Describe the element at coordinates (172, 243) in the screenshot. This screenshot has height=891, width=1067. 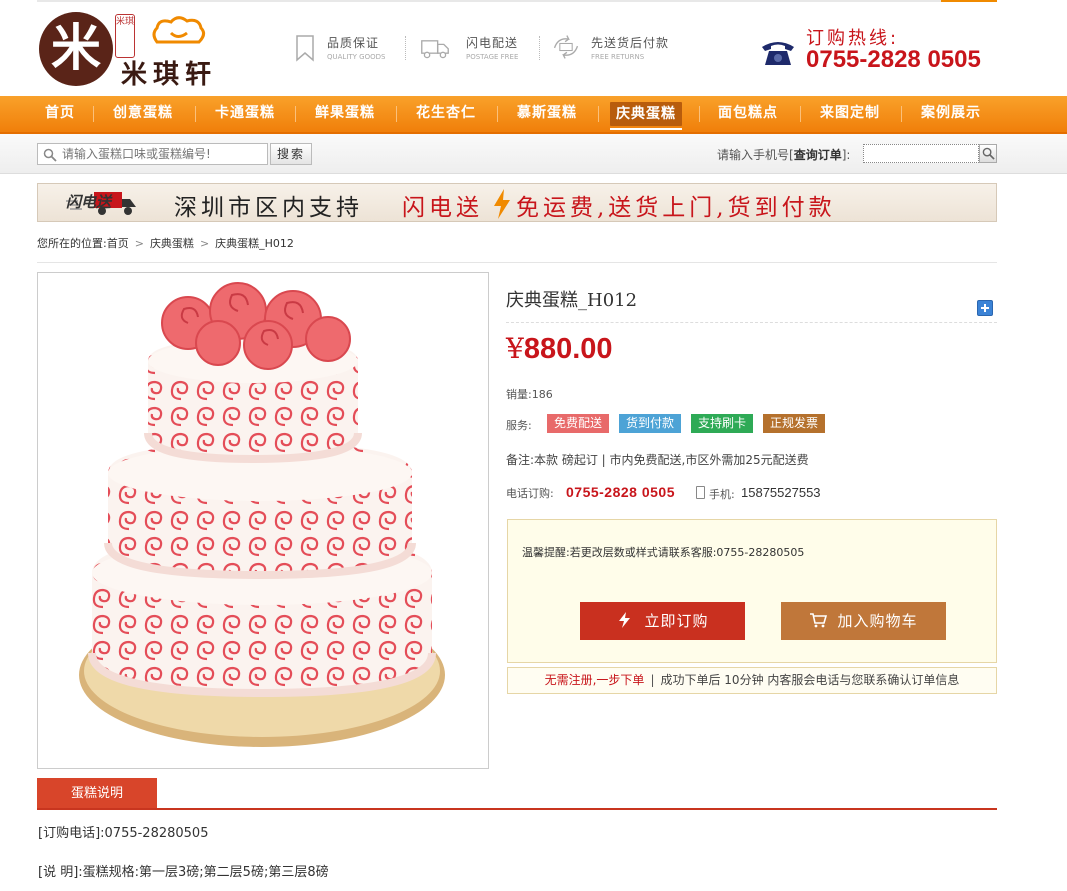
I see `breadcrumb-category: 庆典蛋糕` at that location.